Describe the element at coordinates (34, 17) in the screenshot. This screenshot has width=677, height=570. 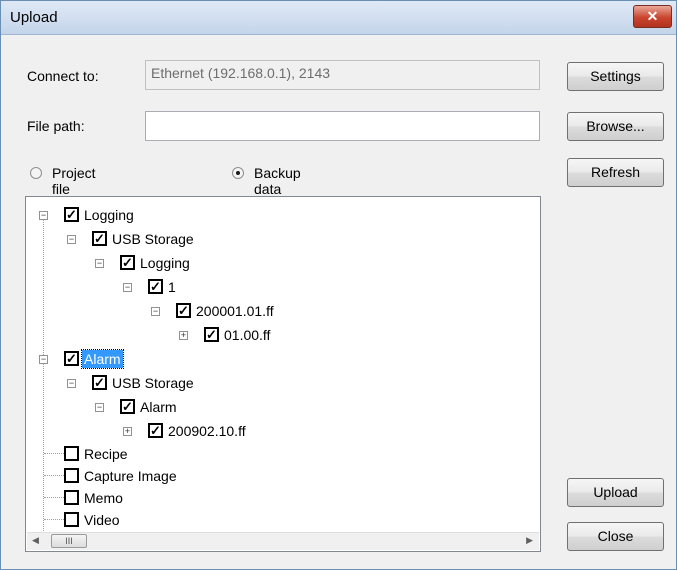
I see `dialog-title: Upload` at that location.